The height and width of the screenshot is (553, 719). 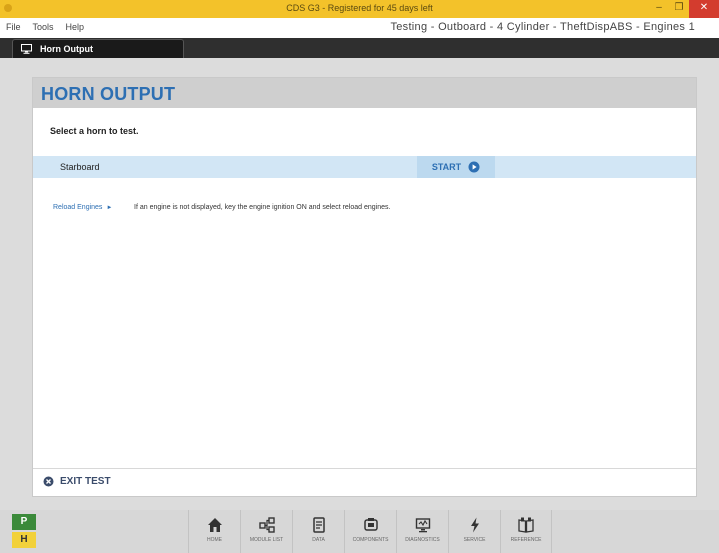 I want to click on lightning-icon, so click(x=474, y=525).